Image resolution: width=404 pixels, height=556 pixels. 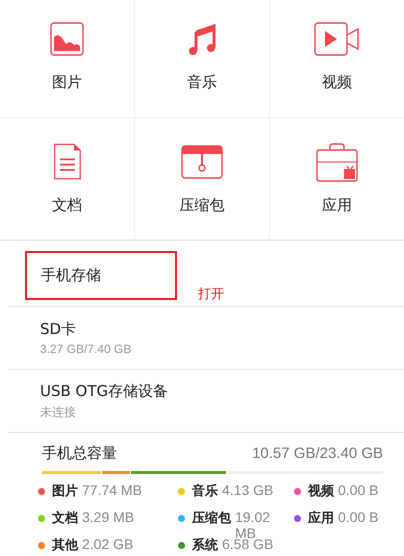 What do you see at coordinates (105, 391) in the screenshot?
I see `storage-name: USB OTG存储设备` at bounding box center [105, 391].